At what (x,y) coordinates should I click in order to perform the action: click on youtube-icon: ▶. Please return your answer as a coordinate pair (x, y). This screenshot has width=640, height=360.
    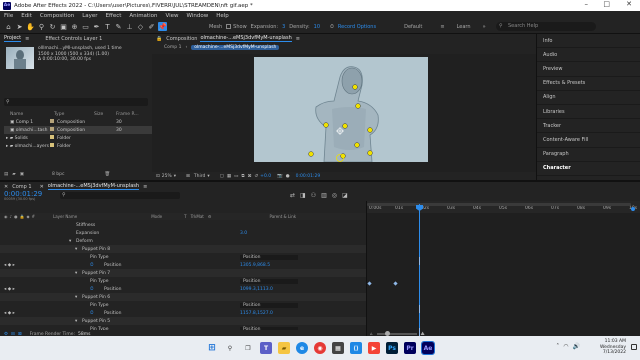
    Looking at the image, I should click on (374, 348).